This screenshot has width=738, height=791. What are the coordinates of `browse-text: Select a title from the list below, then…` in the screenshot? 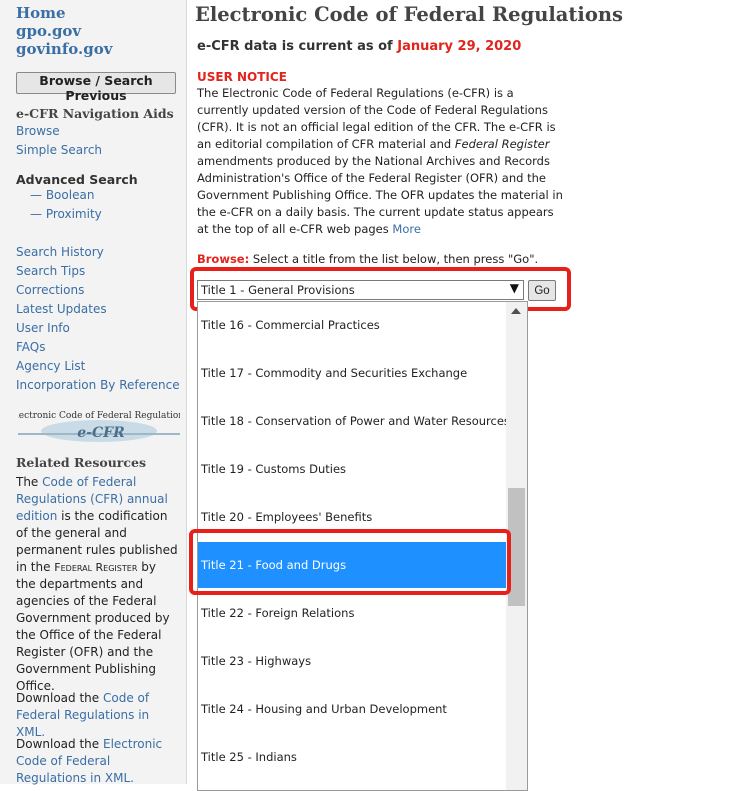 It's located at (395, 259).